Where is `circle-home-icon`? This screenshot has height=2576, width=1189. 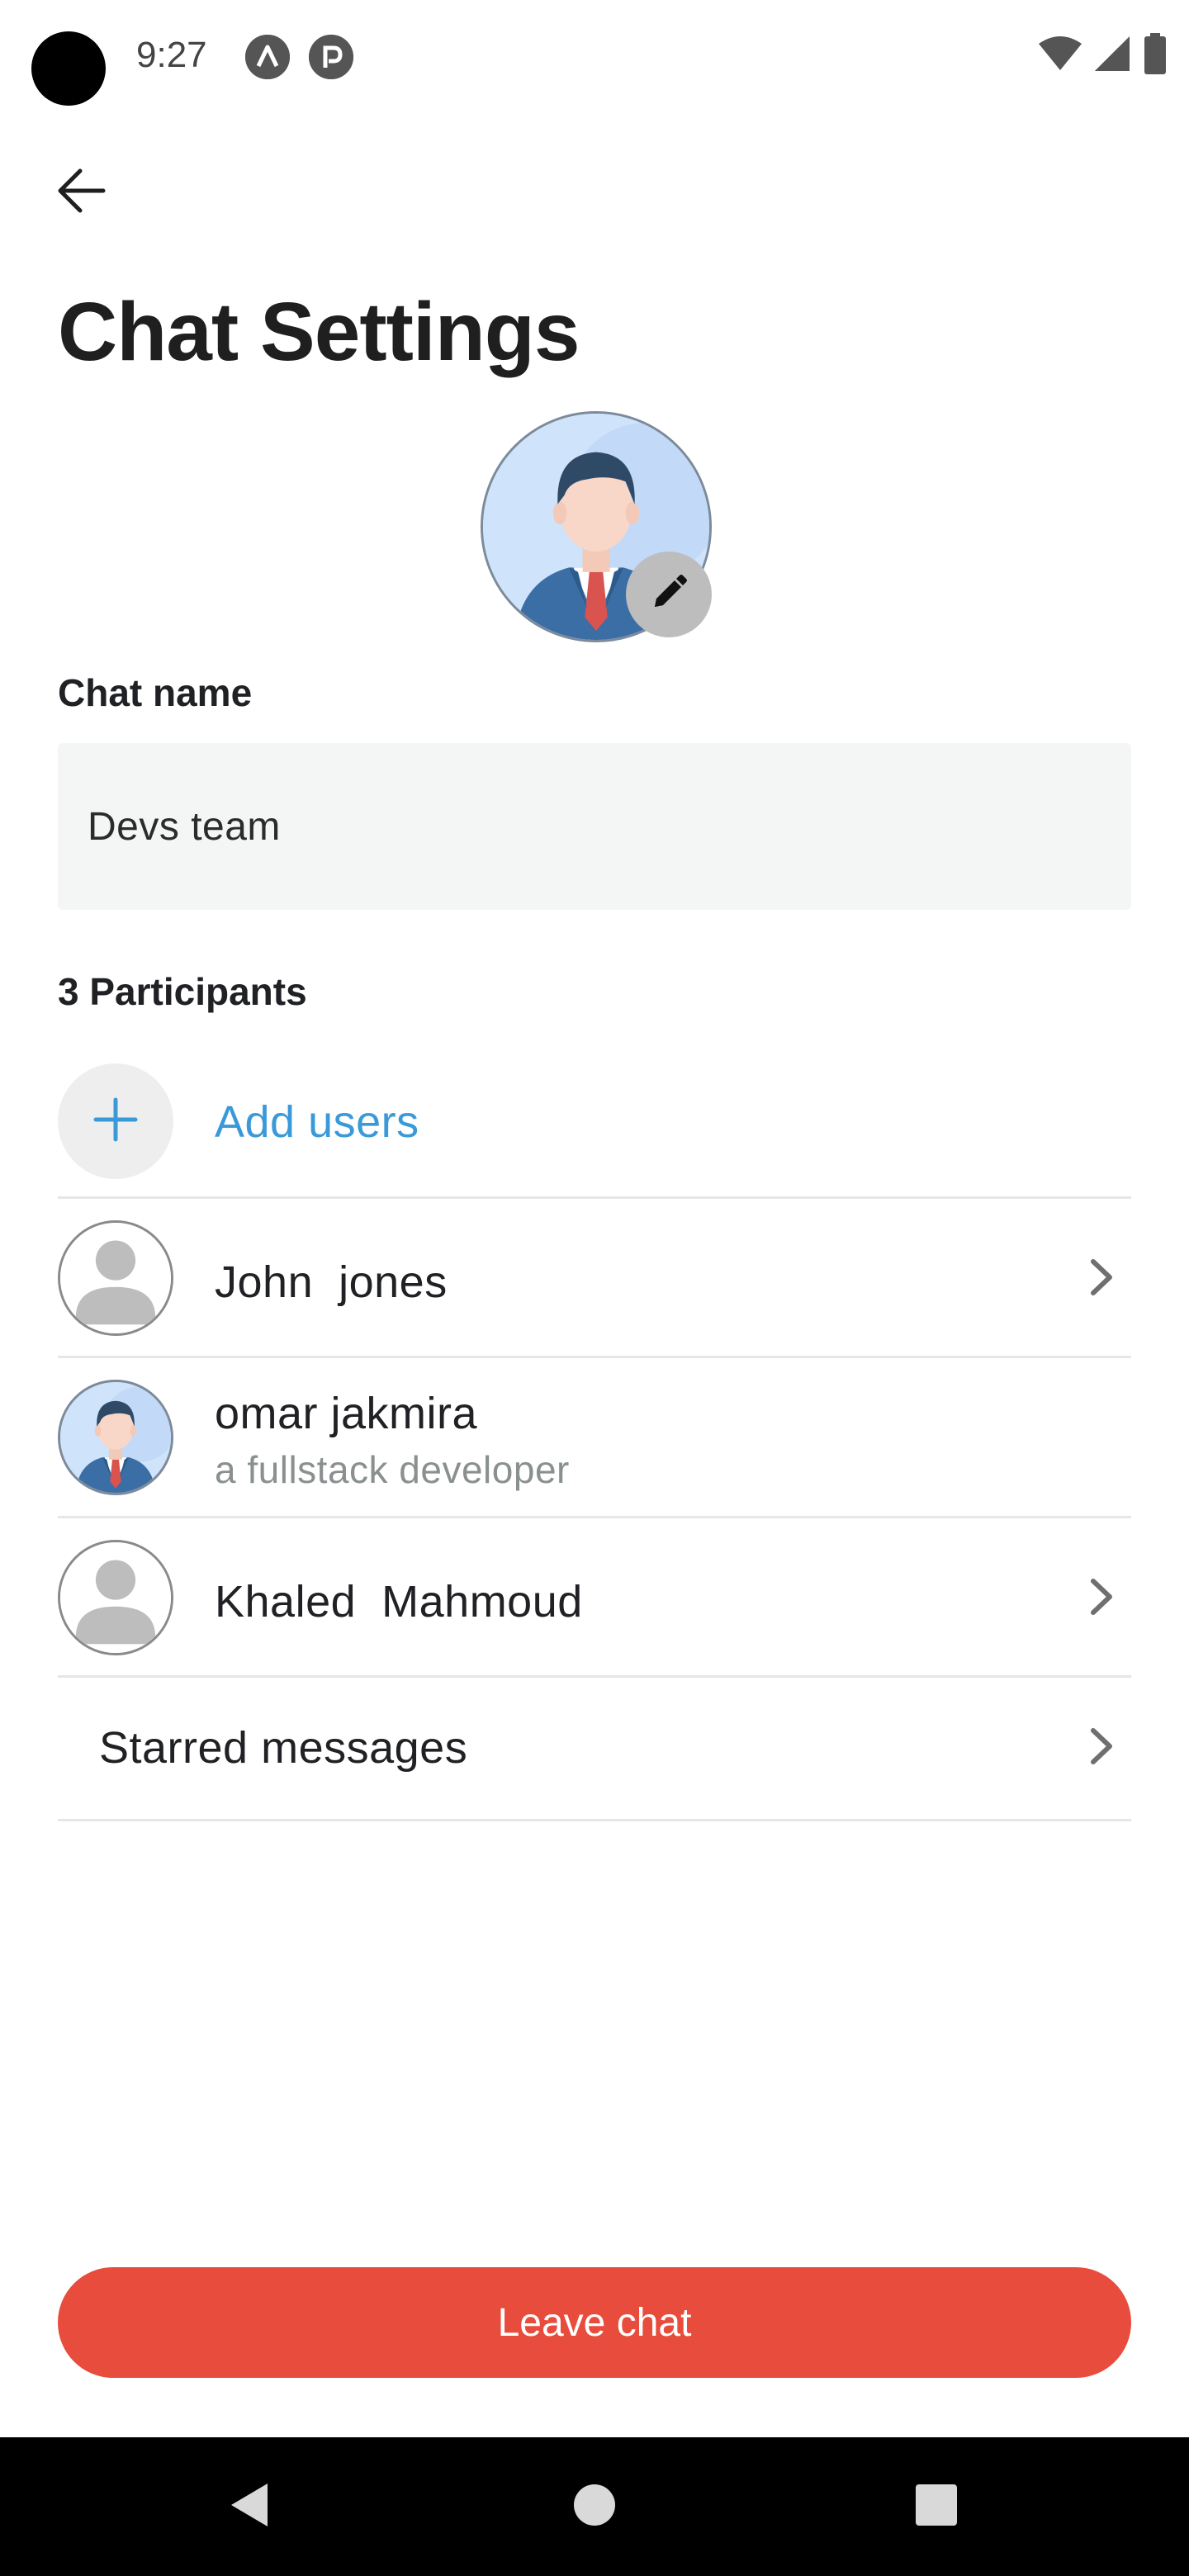 circle-home-icon is located at coordinates (594, 2507).